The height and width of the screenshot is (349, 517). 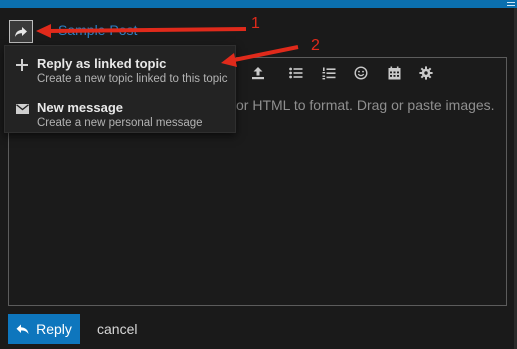 I want to click on topic-title-link: Sample Post, so click(x=97, y=30).